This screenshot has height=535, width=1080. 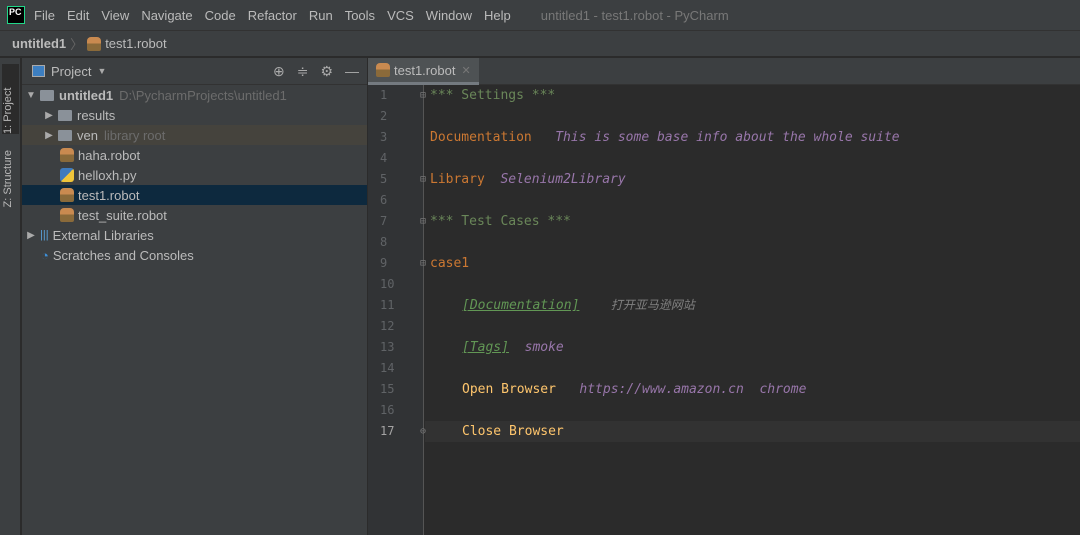 I want to click on line-number: 12, so click(x=387, y=326).